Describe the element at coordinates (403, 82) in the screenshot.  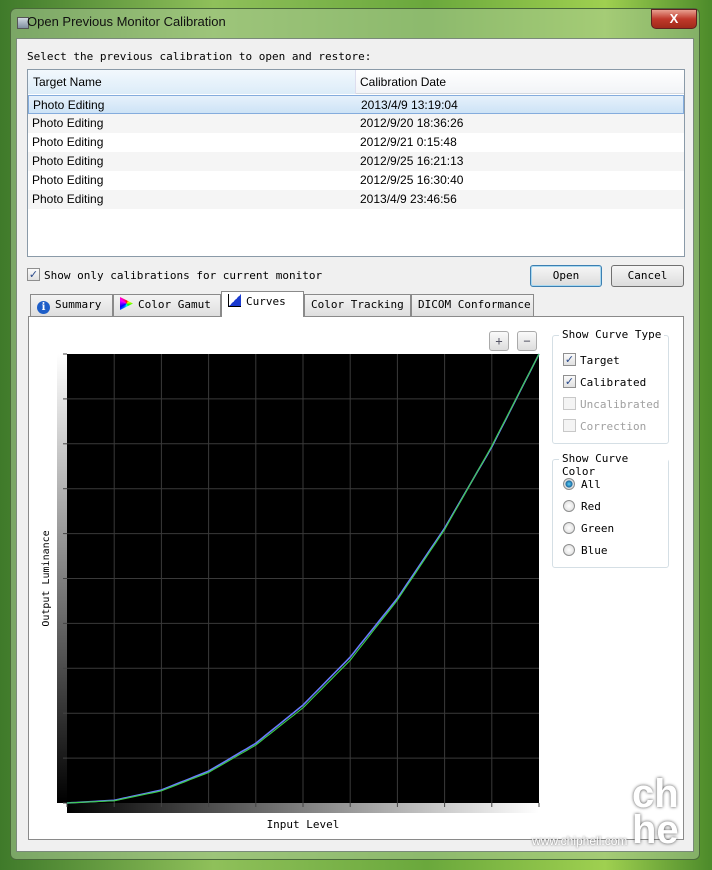
I see `column-calibration-date: Calibration Date` at that location.